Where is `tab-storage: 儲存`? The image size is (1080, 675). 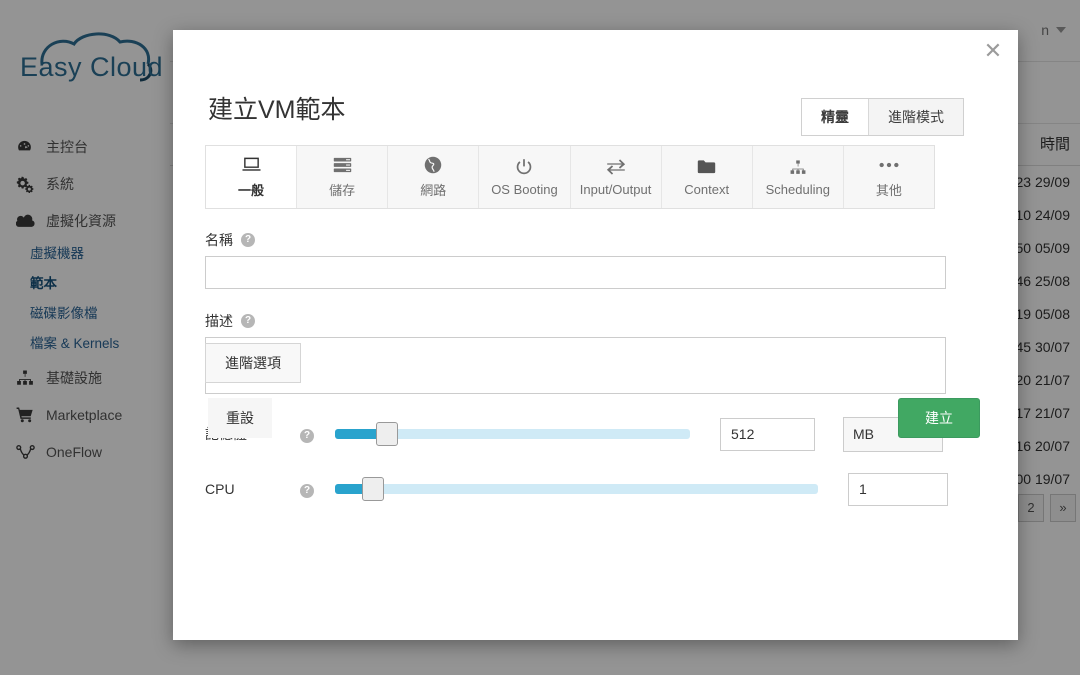 tab-storage: 儲存 is located at coordinates (342, 177).